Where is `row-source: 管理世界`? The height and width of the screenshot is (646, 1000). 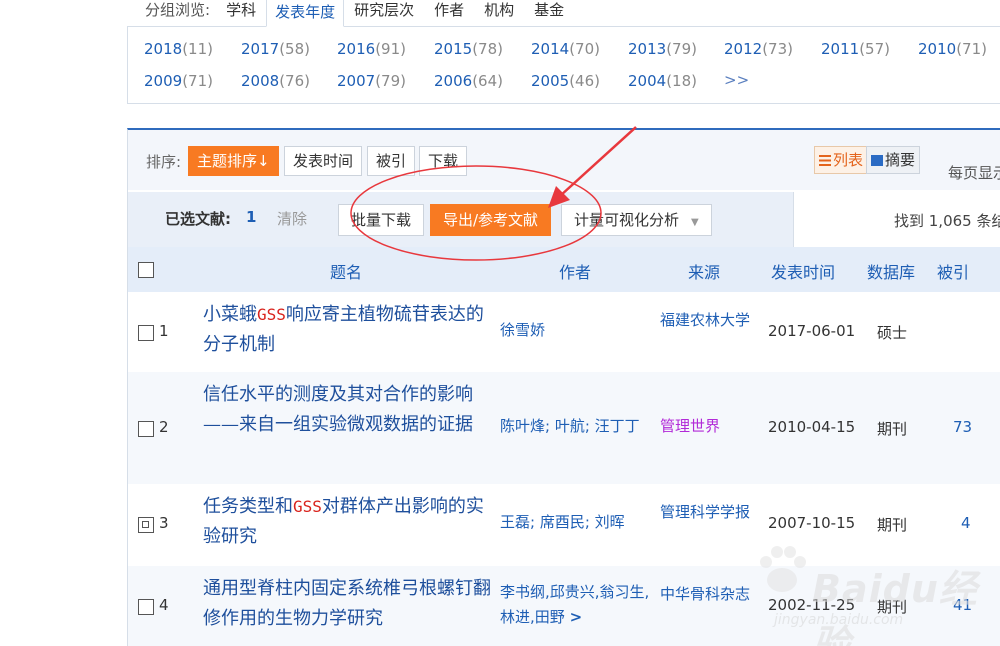
row-source: 管理世界 is located at coordinates (705, 426).